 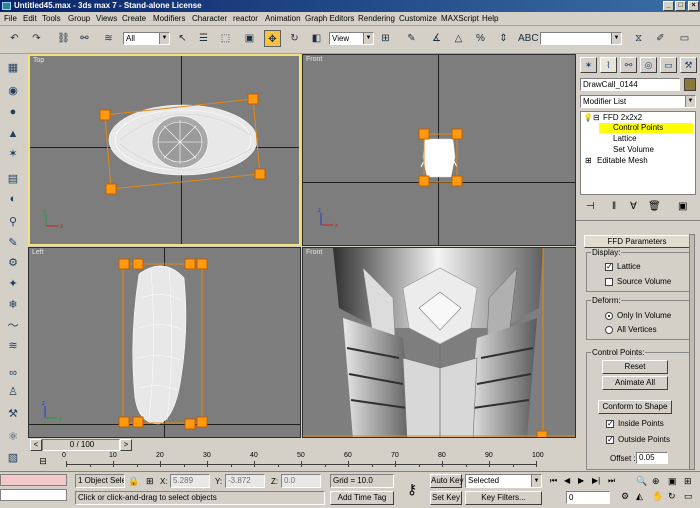 What do you see at coordinates (316, 38) in the screenshot?
I see `select-and-scale-icon: ◧` at bounding box center [316, 38].